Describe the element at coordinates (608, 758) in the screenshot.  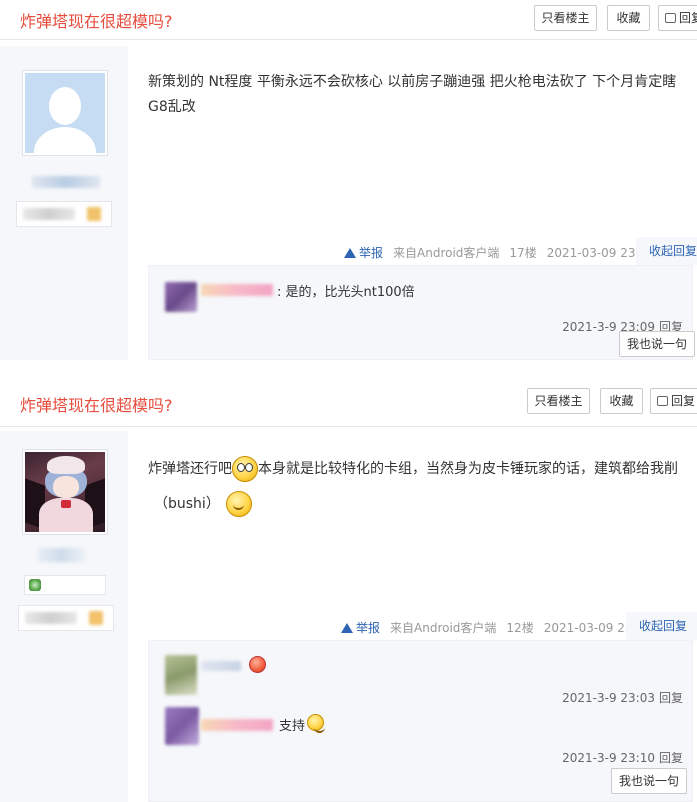
I see `comment-time: 2021-3-9 23:10` at that location.